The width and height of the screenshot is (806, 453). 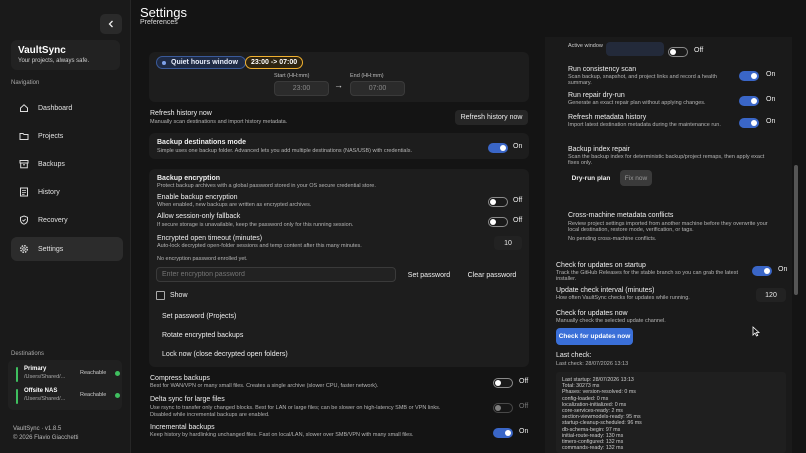 I want to click on app-tagline: Your projects, always safe., so click(x=54, y=61).